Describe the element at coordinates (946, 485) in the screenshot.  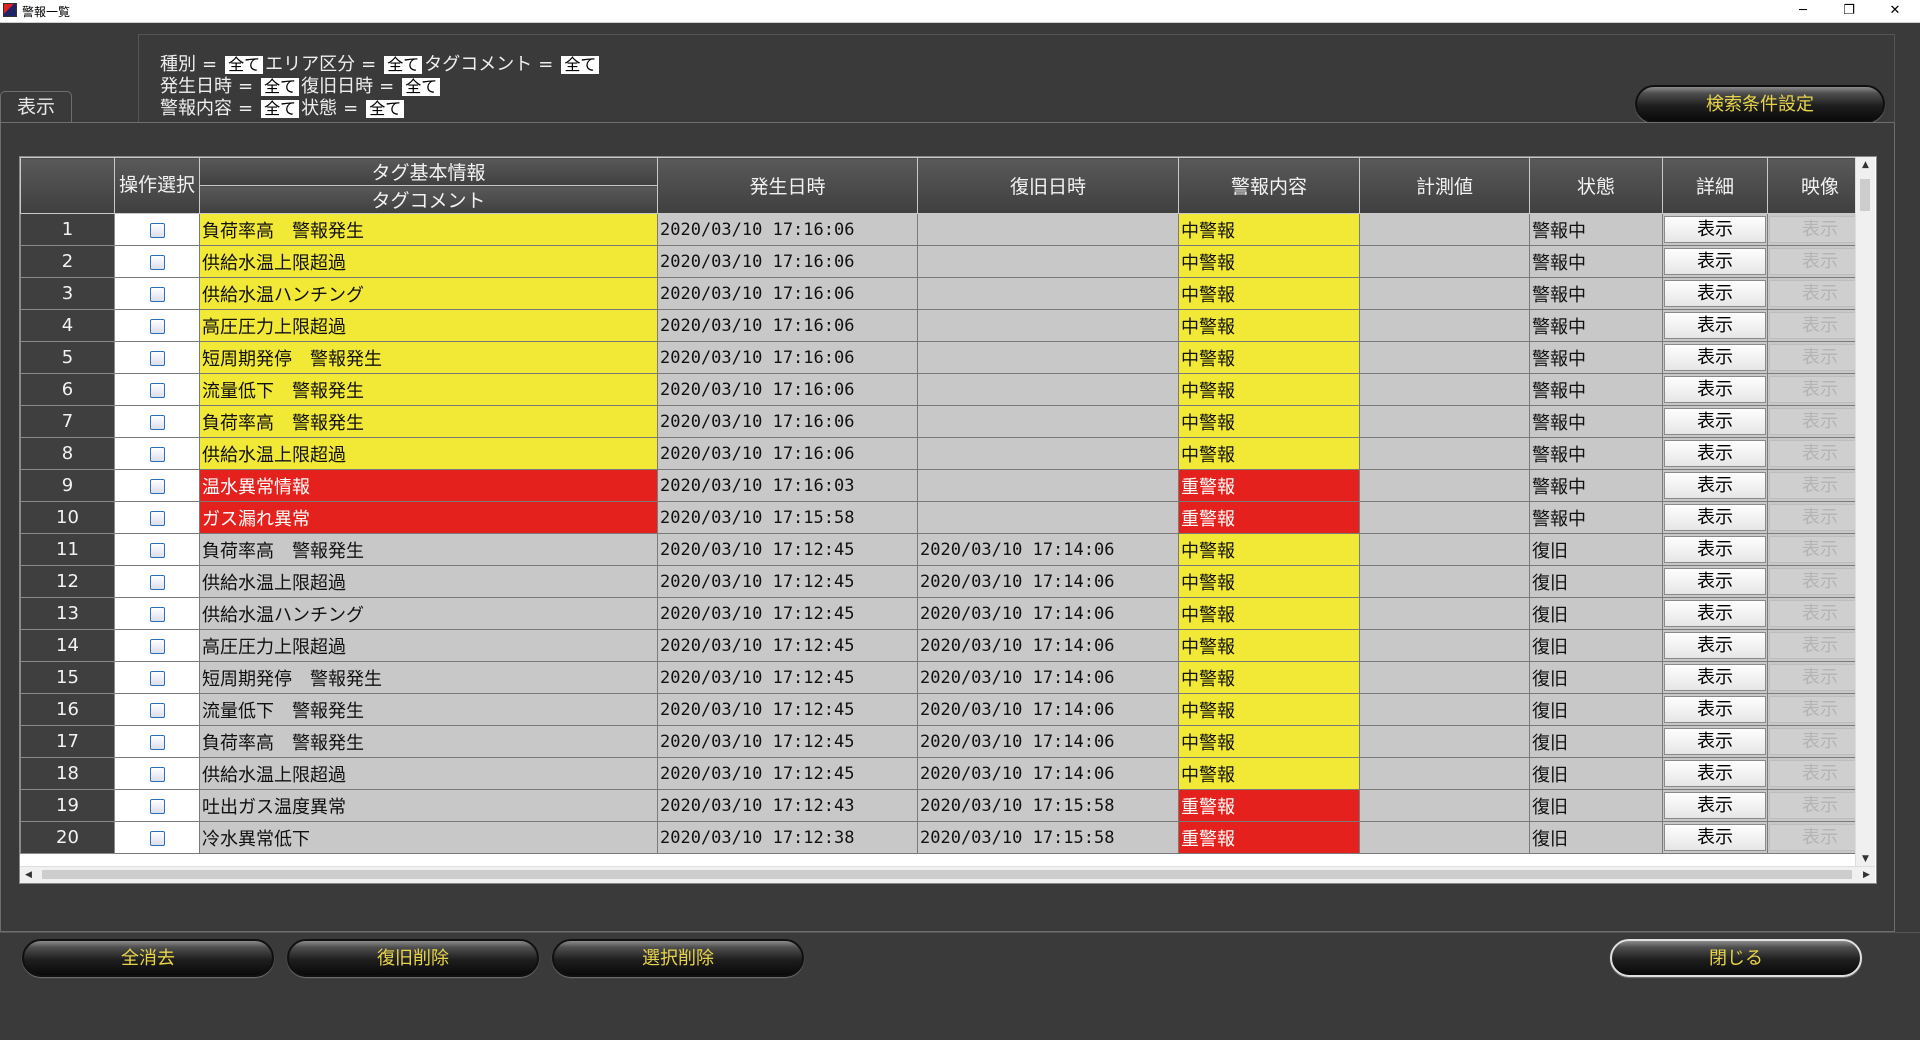
I see `table-row: 9 温水異常情報 2020/03/10 17:16:03 重警報 警報中 表示 表示` at that location.